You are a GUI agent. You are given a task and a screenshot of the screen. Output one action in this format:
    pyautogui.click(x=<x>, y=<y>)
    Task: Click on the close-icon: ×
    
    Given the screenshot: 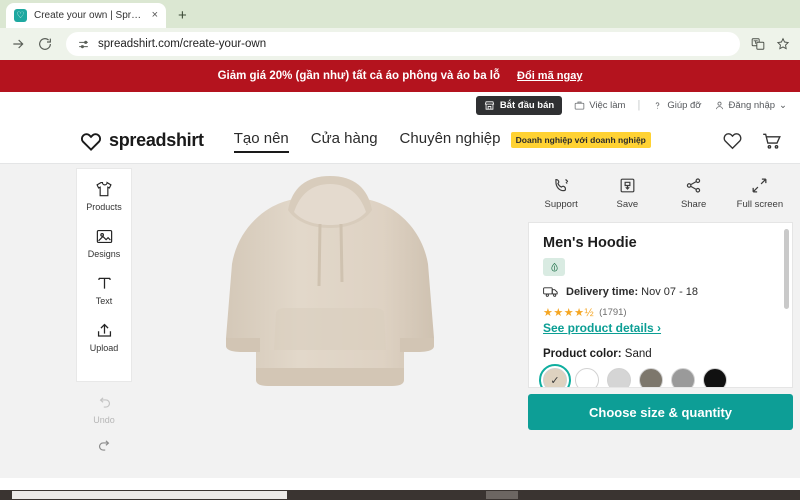 What is the action you would take?
    pyautogui.click(x=155, y=15)
    